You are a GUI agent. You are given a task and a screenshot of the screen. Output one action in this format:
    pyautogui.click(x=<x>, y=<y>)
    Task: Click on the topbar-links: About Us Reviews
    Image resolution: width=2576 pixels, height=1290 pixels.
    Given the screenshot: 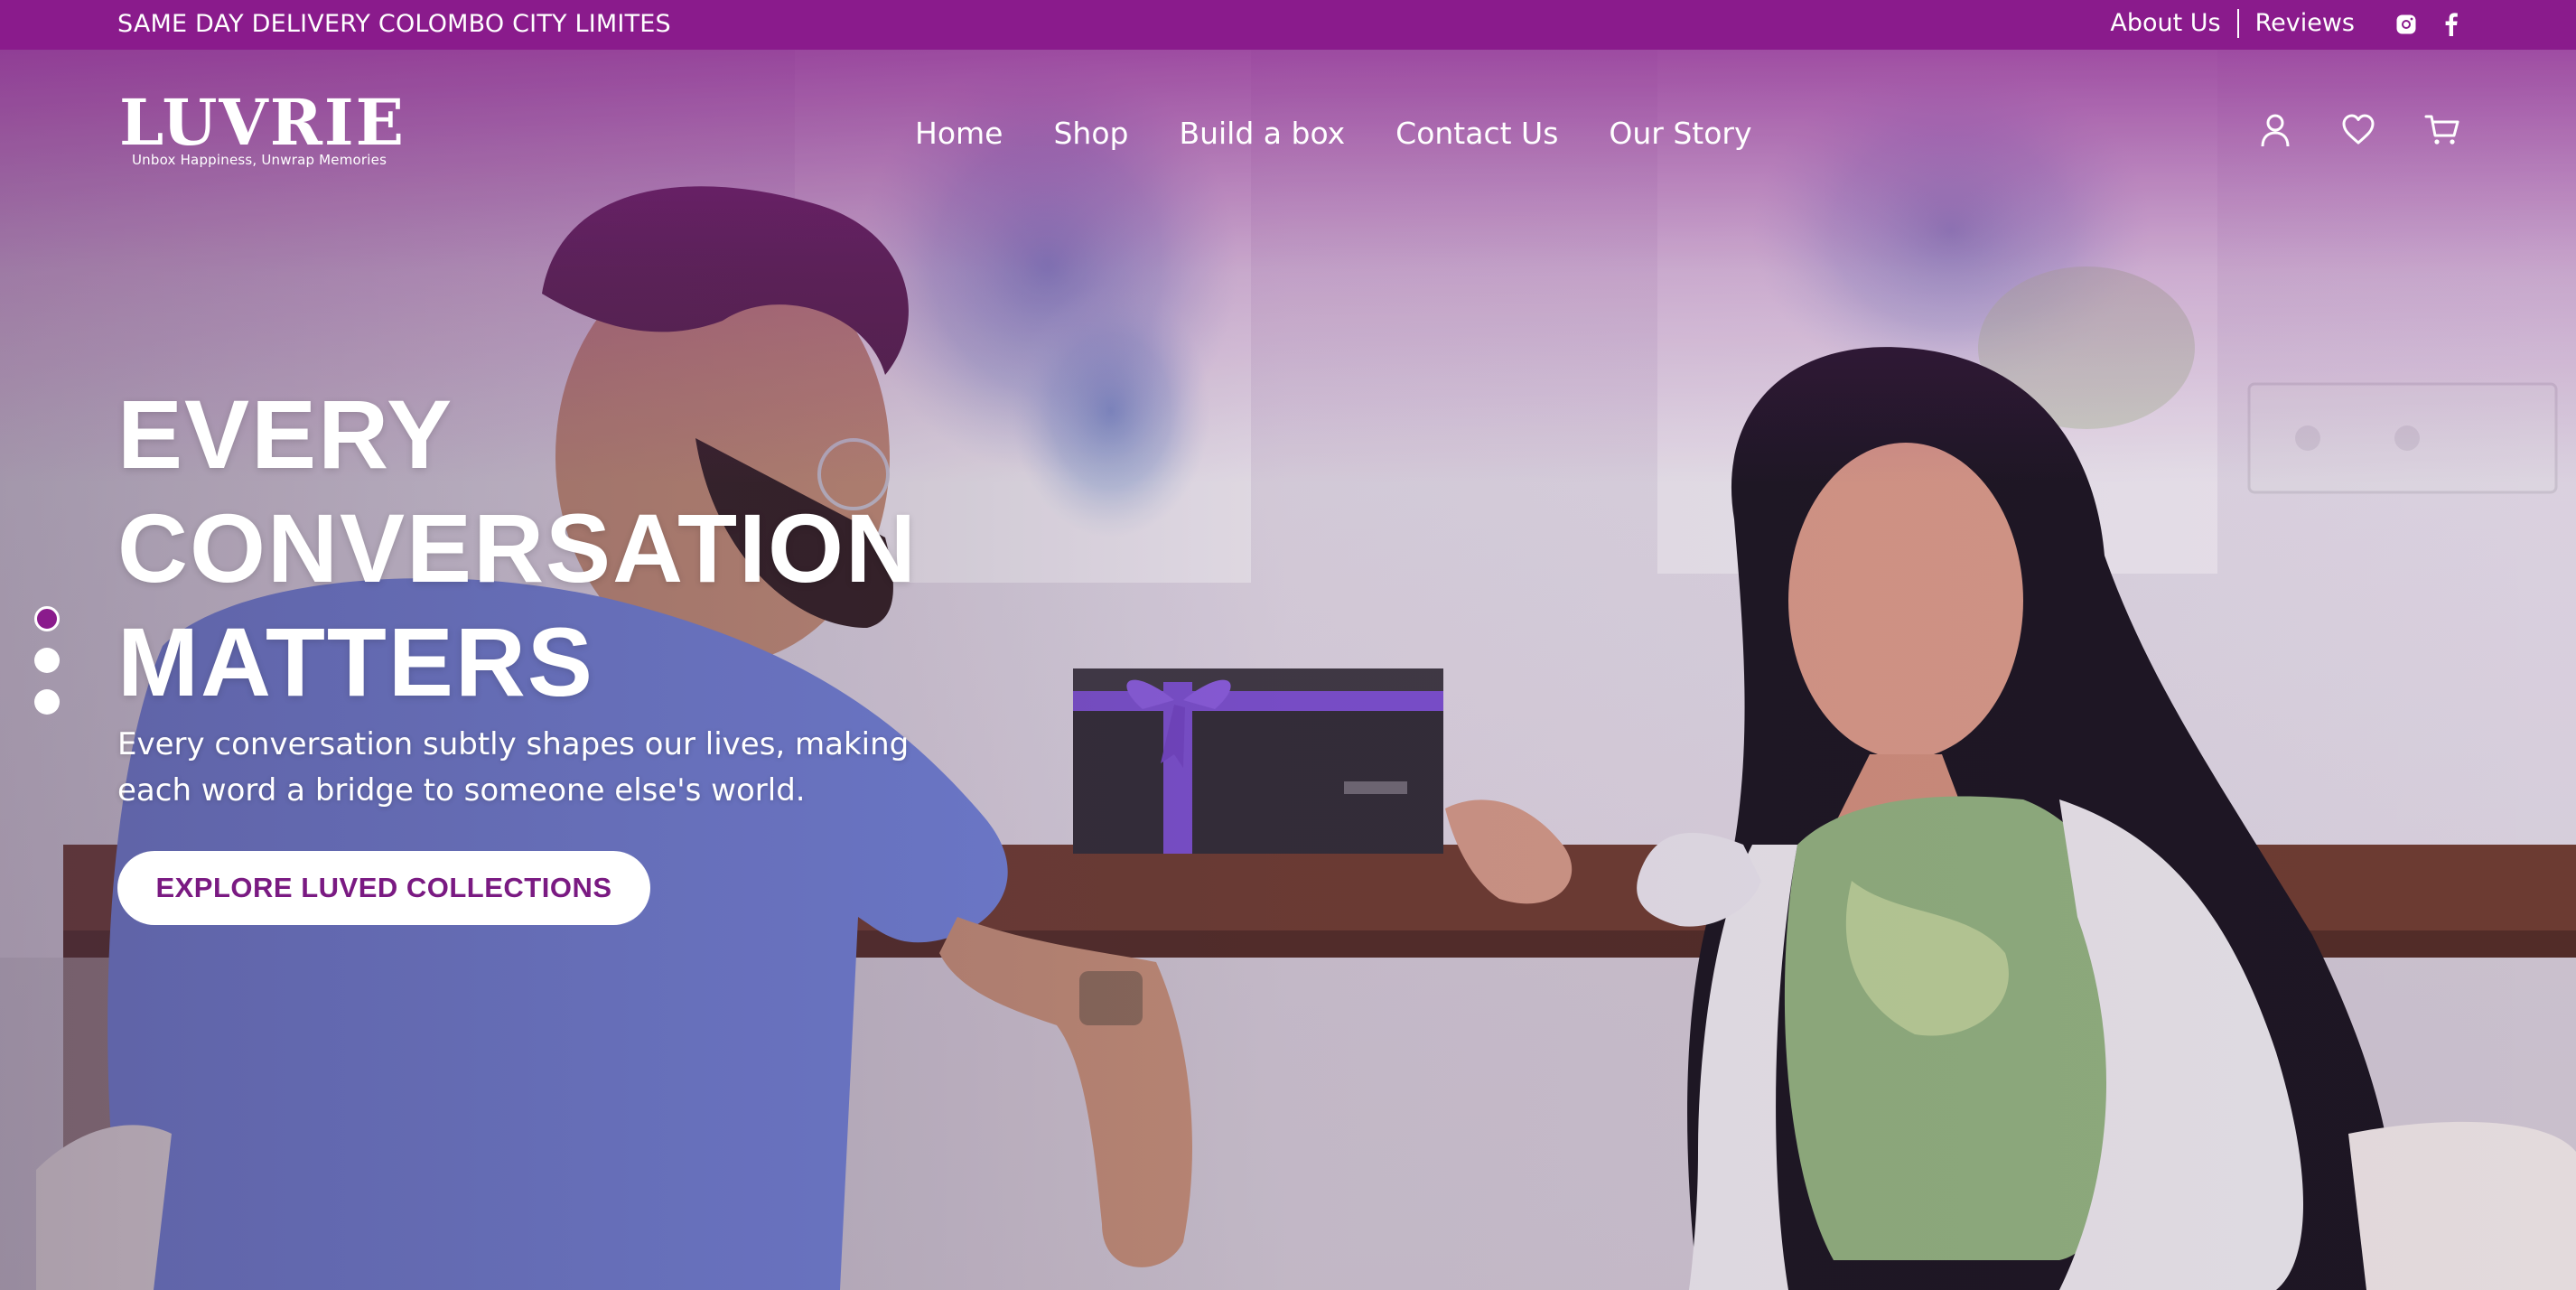 What is the action you would take?
    pyautogui.click(x=2233, y=23)
    